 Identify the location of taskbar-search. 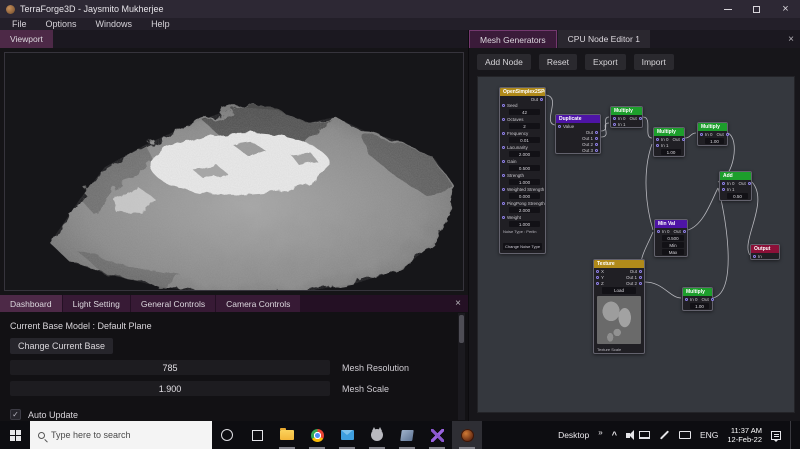
(121, 435).